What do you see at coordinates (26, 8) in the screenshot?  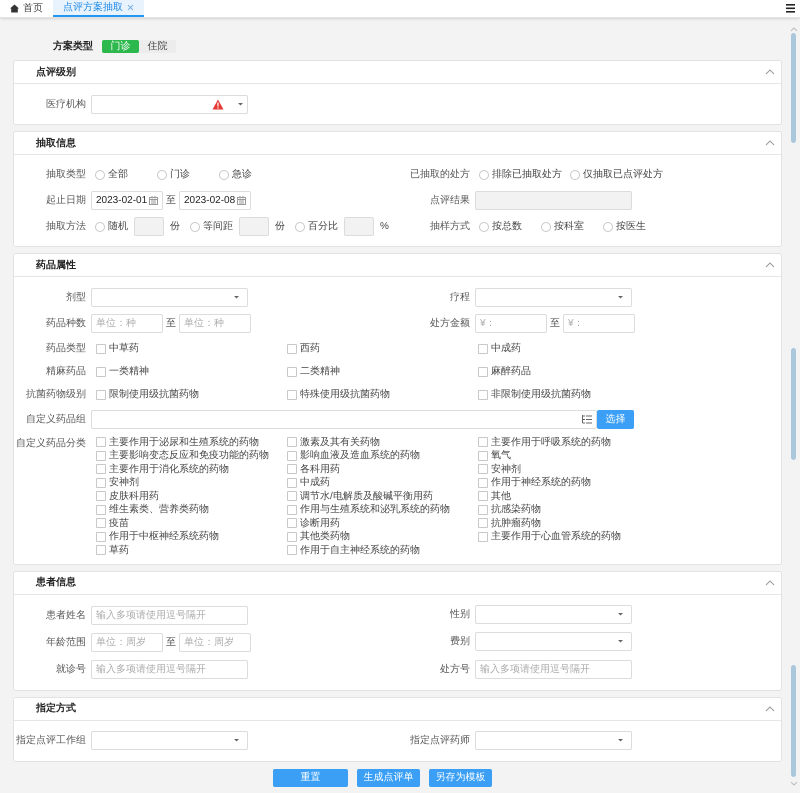 I see `tab: 首页` at bounding box center [26, 8].